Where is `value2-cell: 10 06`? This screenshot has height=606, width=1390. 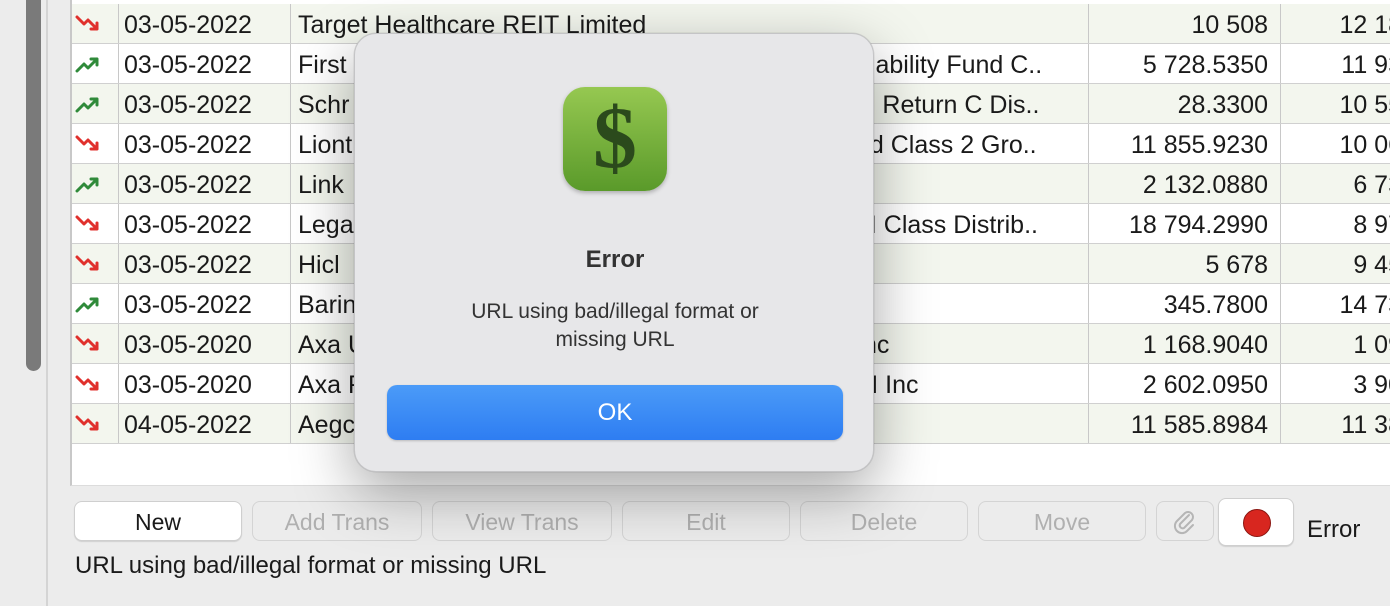
value2-cell: 10 06 is located at coordinates (1364, 145).